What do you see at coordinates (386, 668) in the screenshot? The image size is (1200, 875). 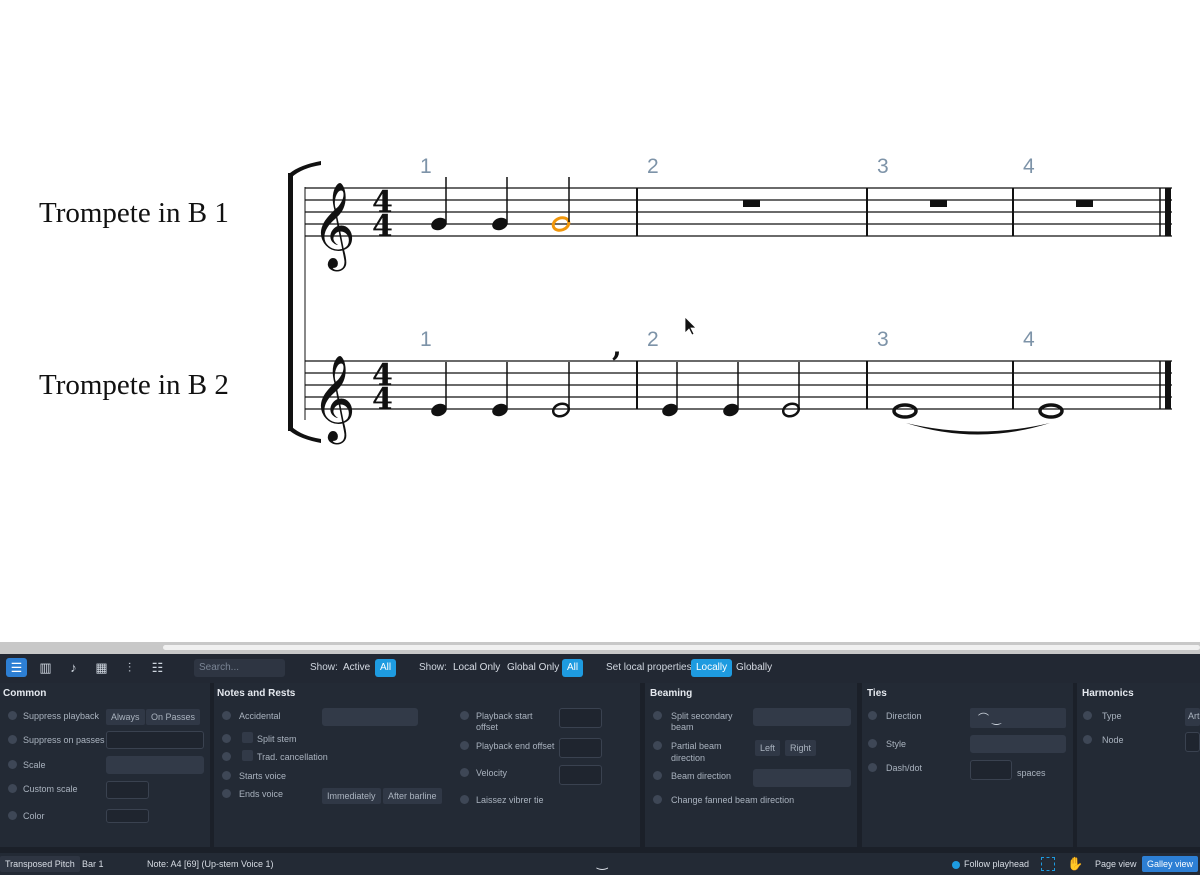 I see `show-all-button: All` at bounding box center [386, 668].